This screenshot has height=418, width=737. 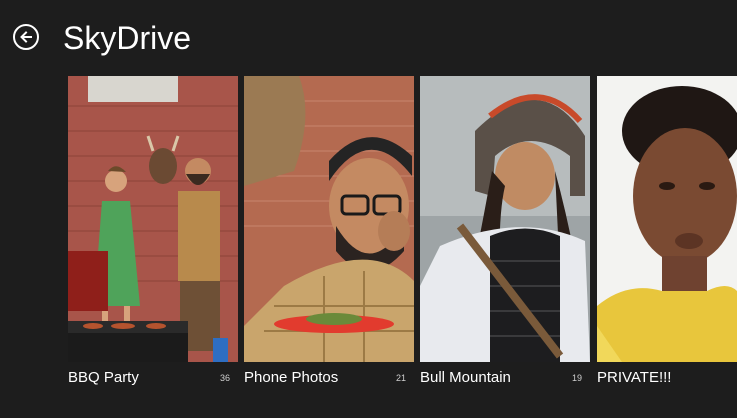 What do you see at coordinates (400, 378) in the screenshot?
I see `album-count: 21` at bounding box center [400, 378].